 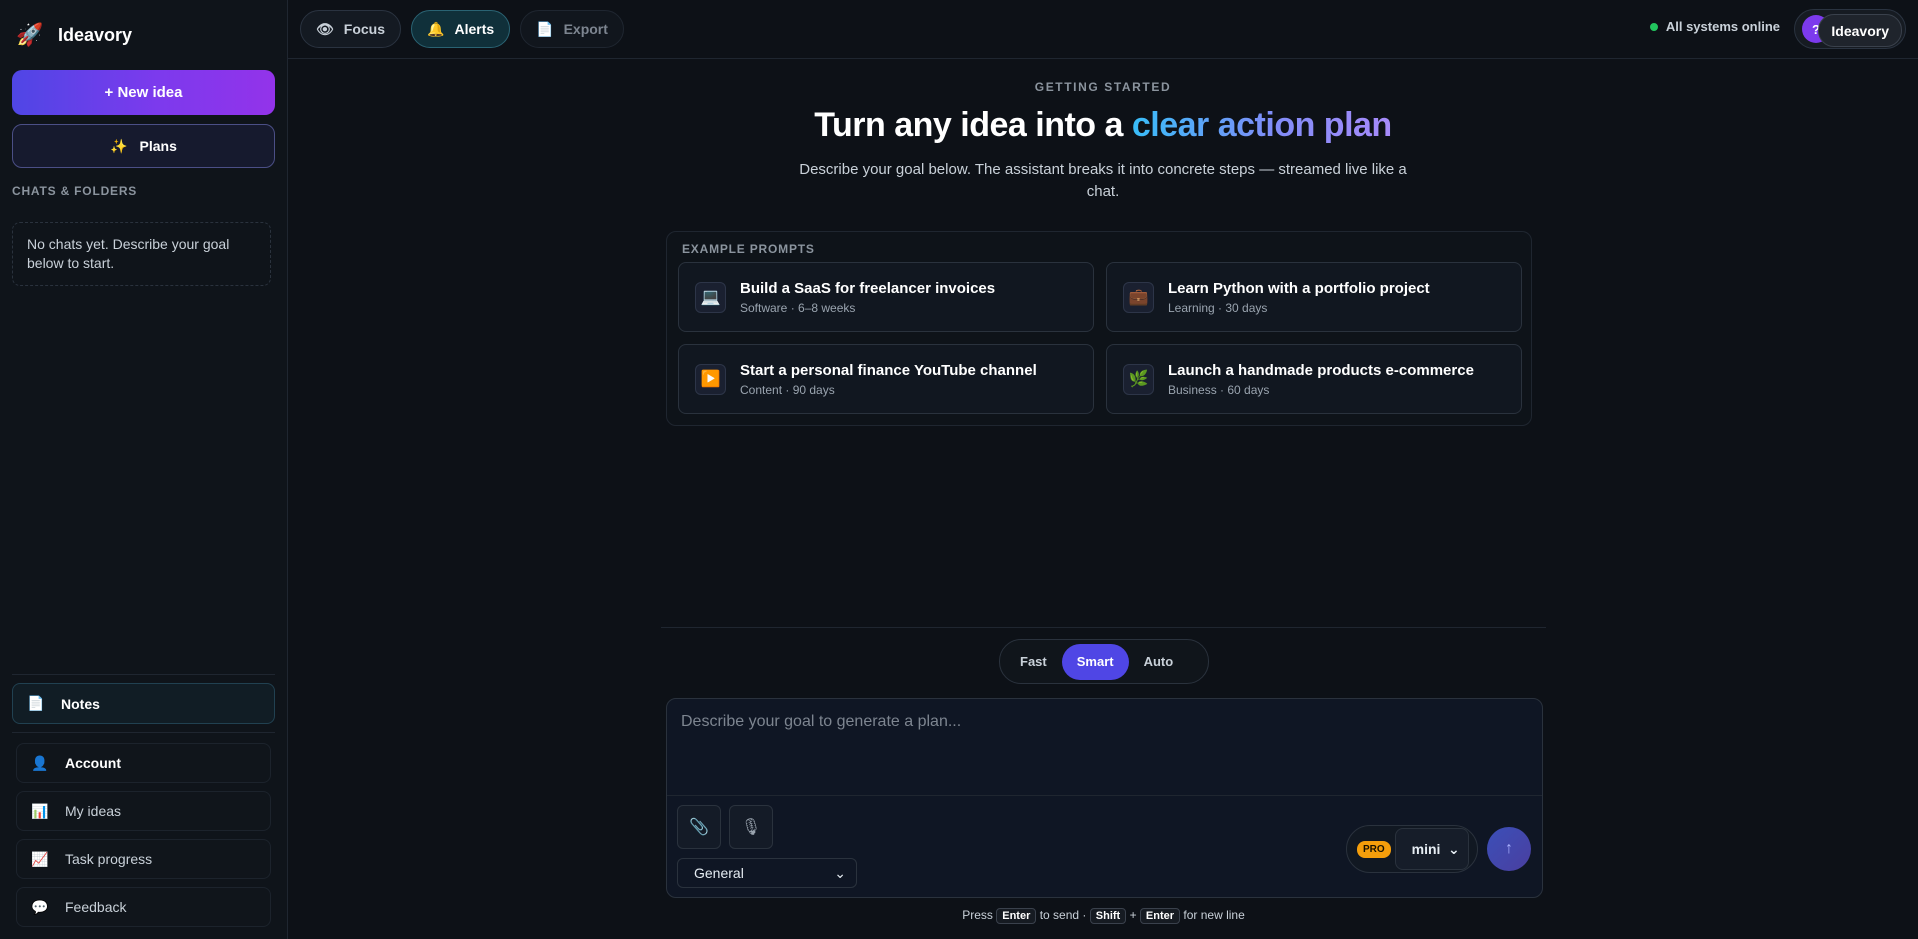 I want to click on speech-bubble-icon: 💬, so click(x=40, y=906).